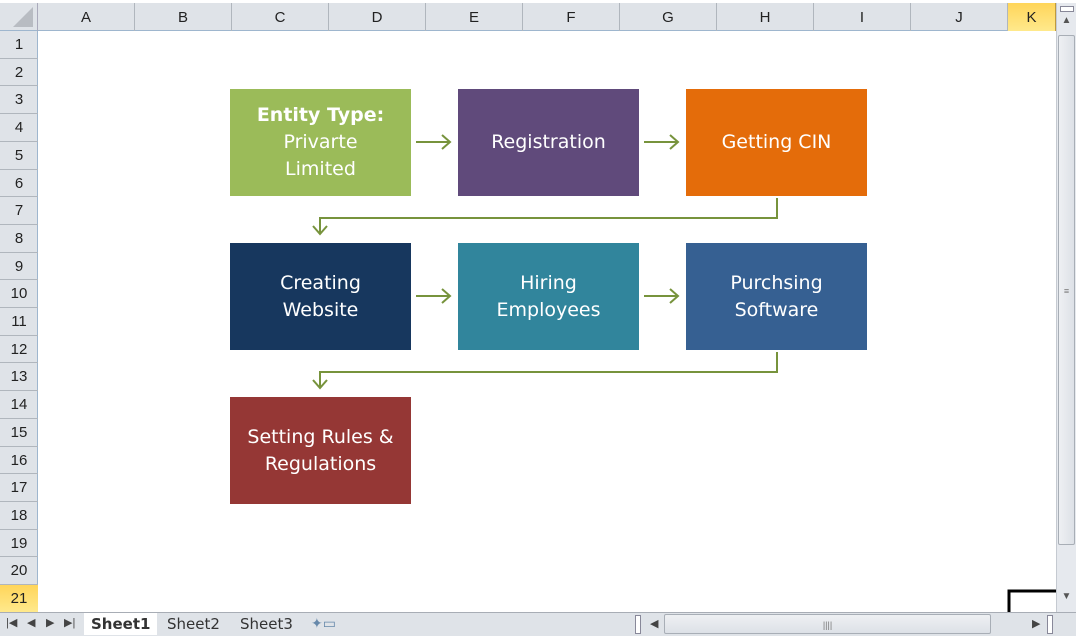  What do you see at coordinates (31, 622) in the screenshot?
I see `prev-sheet-icon: ◀` at bounding box center [31, 622].